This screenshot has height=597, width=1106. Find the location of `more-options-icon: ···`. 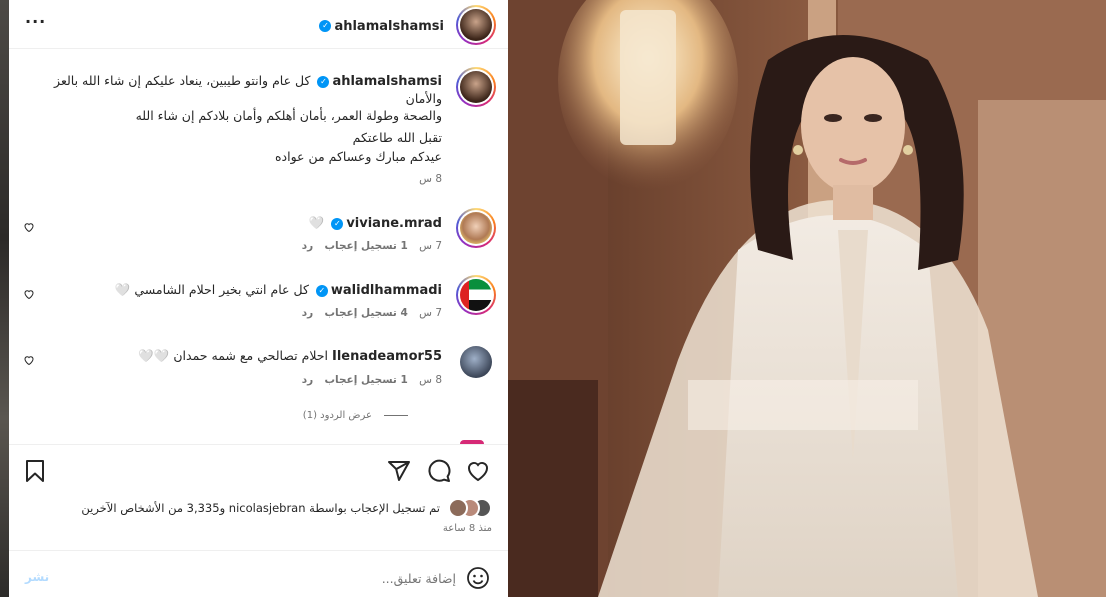

more-options-icon: ··· is located at coordinates (35, 21).